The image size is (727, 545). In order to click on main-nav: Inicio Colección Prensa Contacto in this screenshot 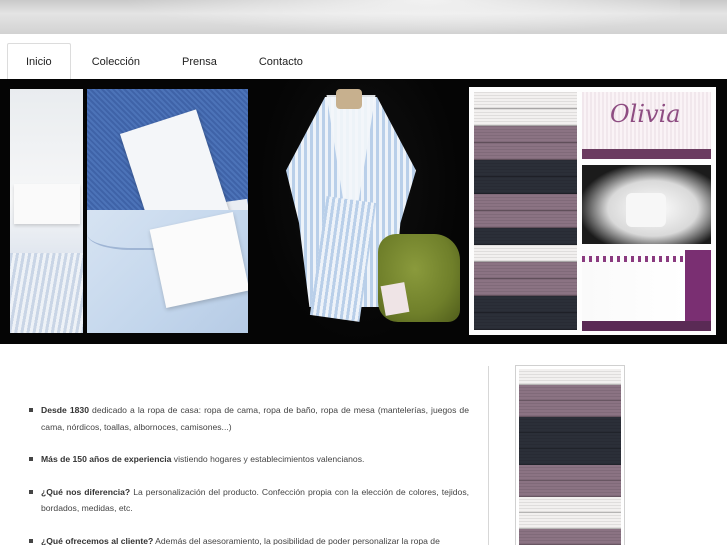, I will do `click(164, 61)`.